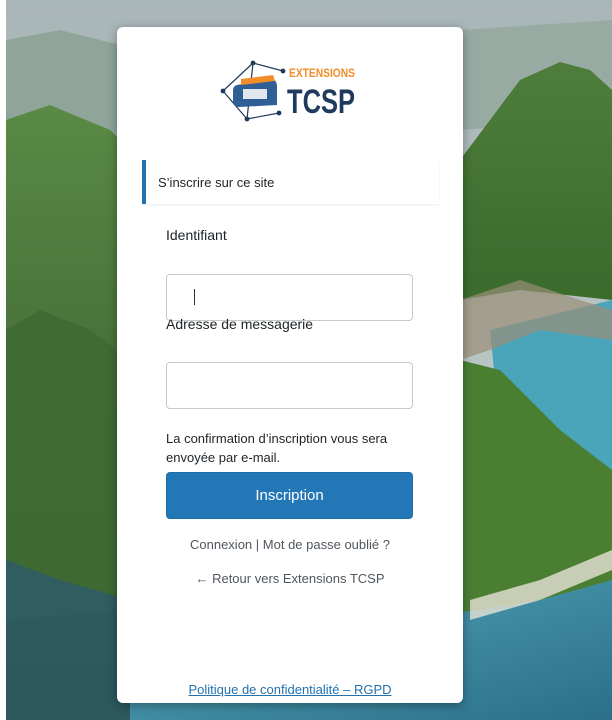 The width and height of the screenshot is (612, 720). What do you see at coordinates (240, 324) in the screenshot?
I see `email-label: Adresse de messagerie` at bounding box center [240, 324].